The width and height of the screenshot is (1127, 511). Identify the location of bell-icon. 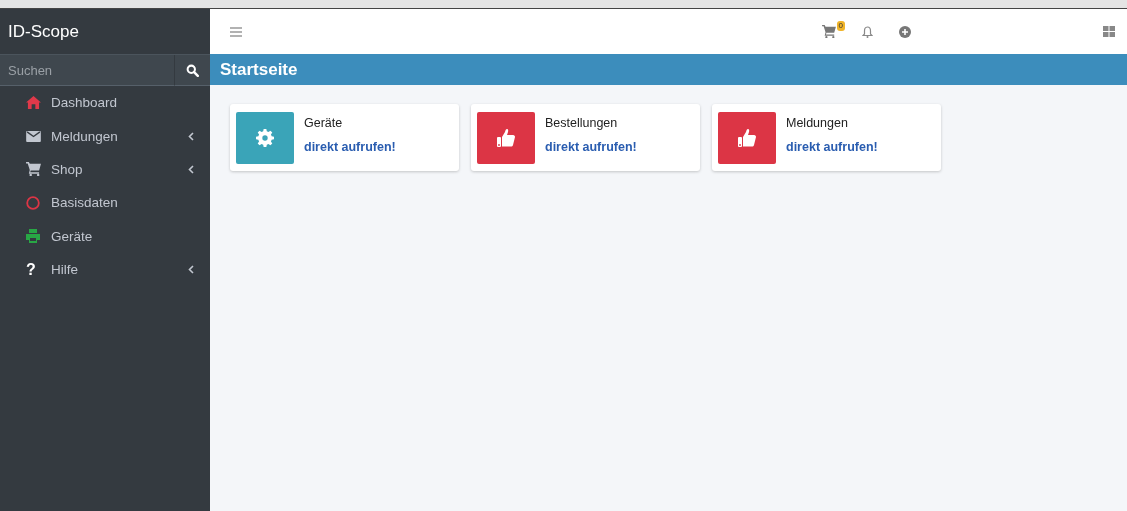
(867, 31).